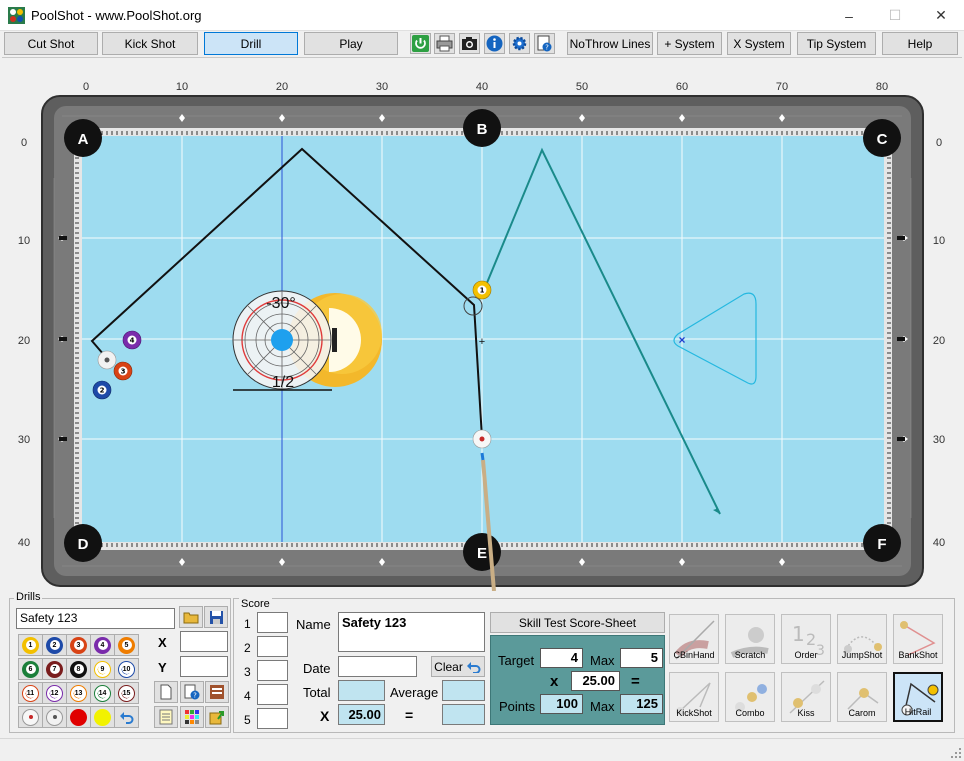 Image resolution: width=964 pixels, height=761 pixels. What do you see at coordinates (251, 43) in the screenshot?
I see `drill-button: Drill` at bounding box center [251, 43].